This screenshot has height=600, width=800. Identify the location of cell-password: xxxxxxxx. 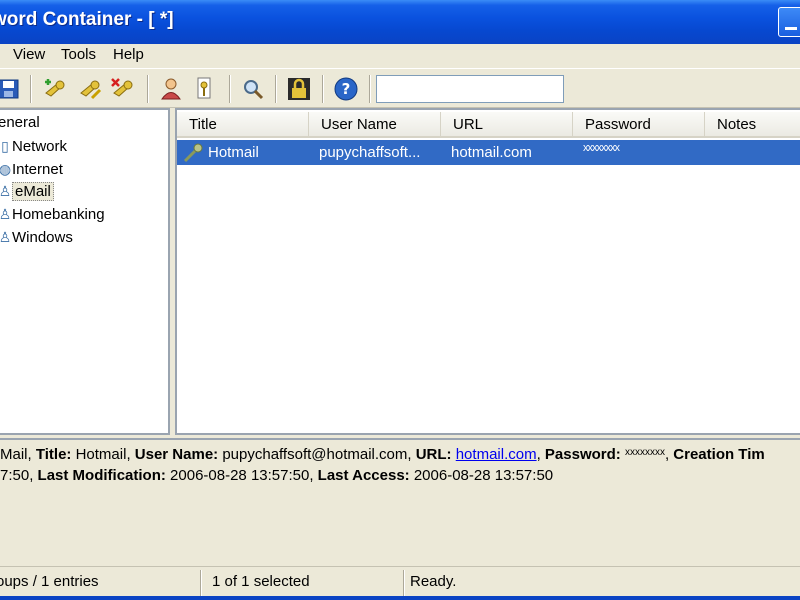
(601, 148).